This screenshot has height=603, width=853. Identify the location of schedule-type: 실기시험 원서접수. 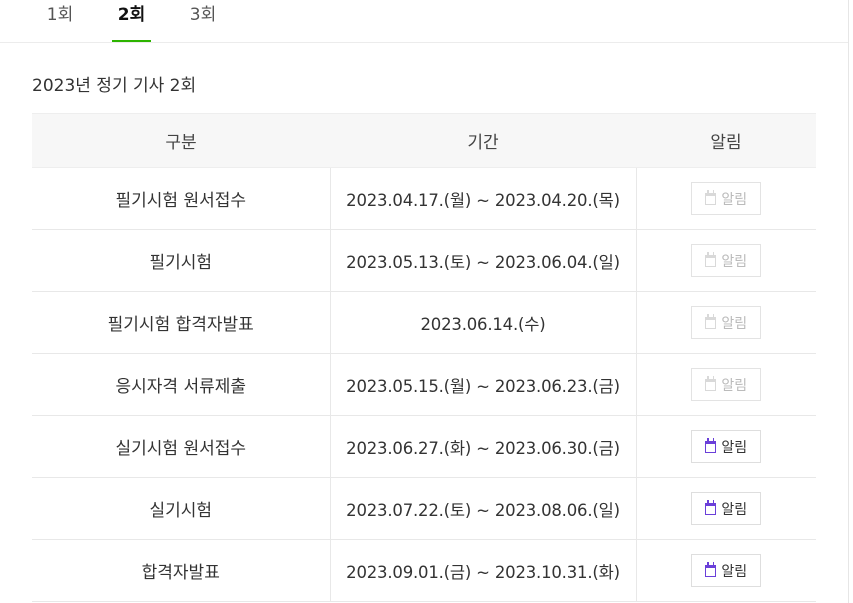
(181, 446).